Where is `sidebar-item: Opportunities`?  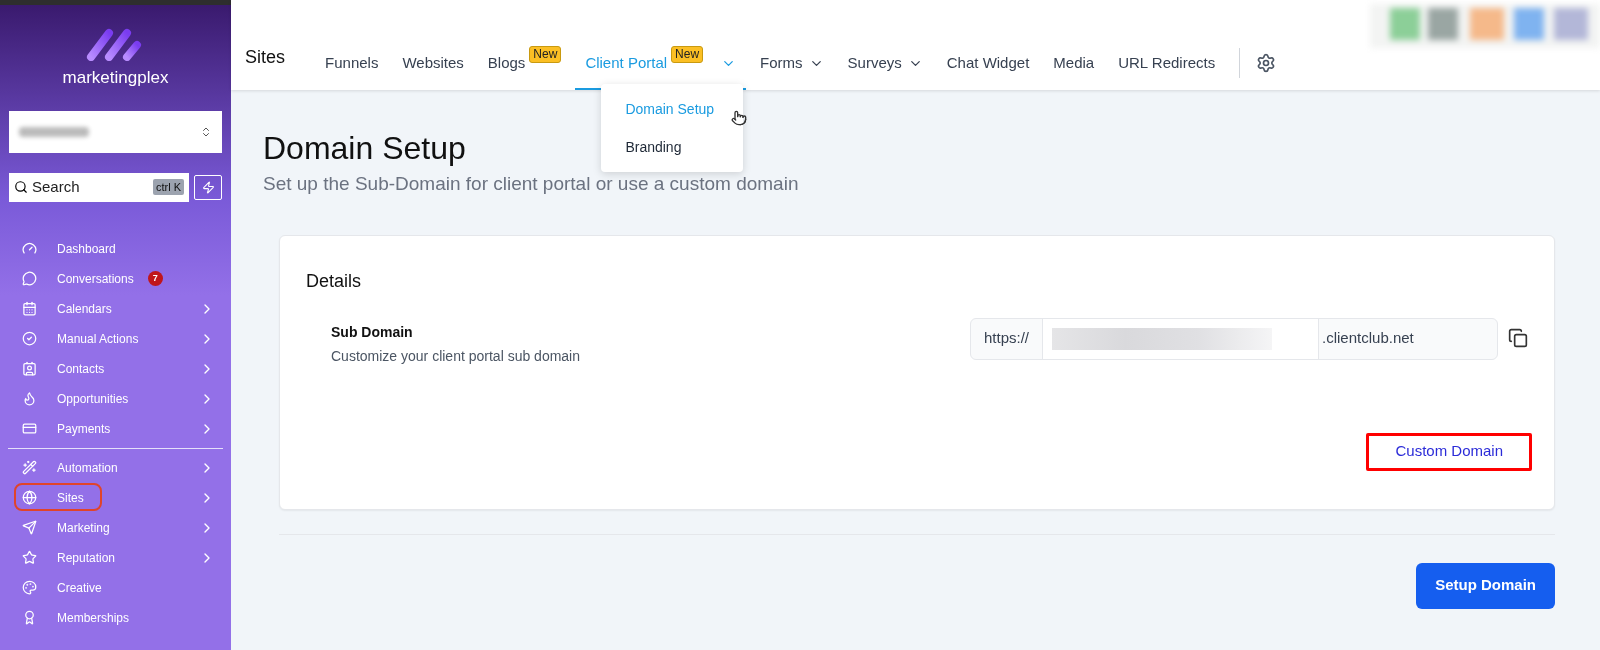 sidebar-item: Opportunities is located at coordinates (93, 398).